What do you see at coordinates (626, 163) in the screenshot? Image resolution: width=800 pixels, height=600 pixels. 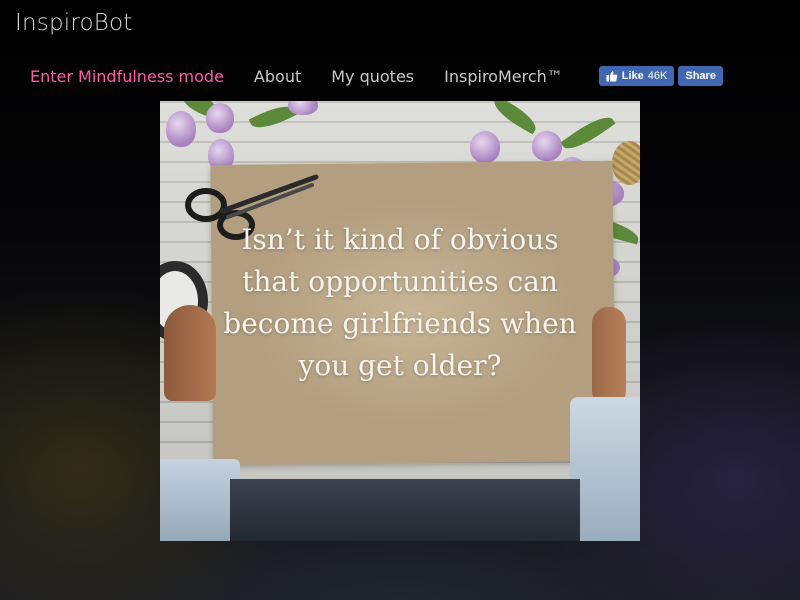 I see `twine-spool` at bounding box center [626, 163].